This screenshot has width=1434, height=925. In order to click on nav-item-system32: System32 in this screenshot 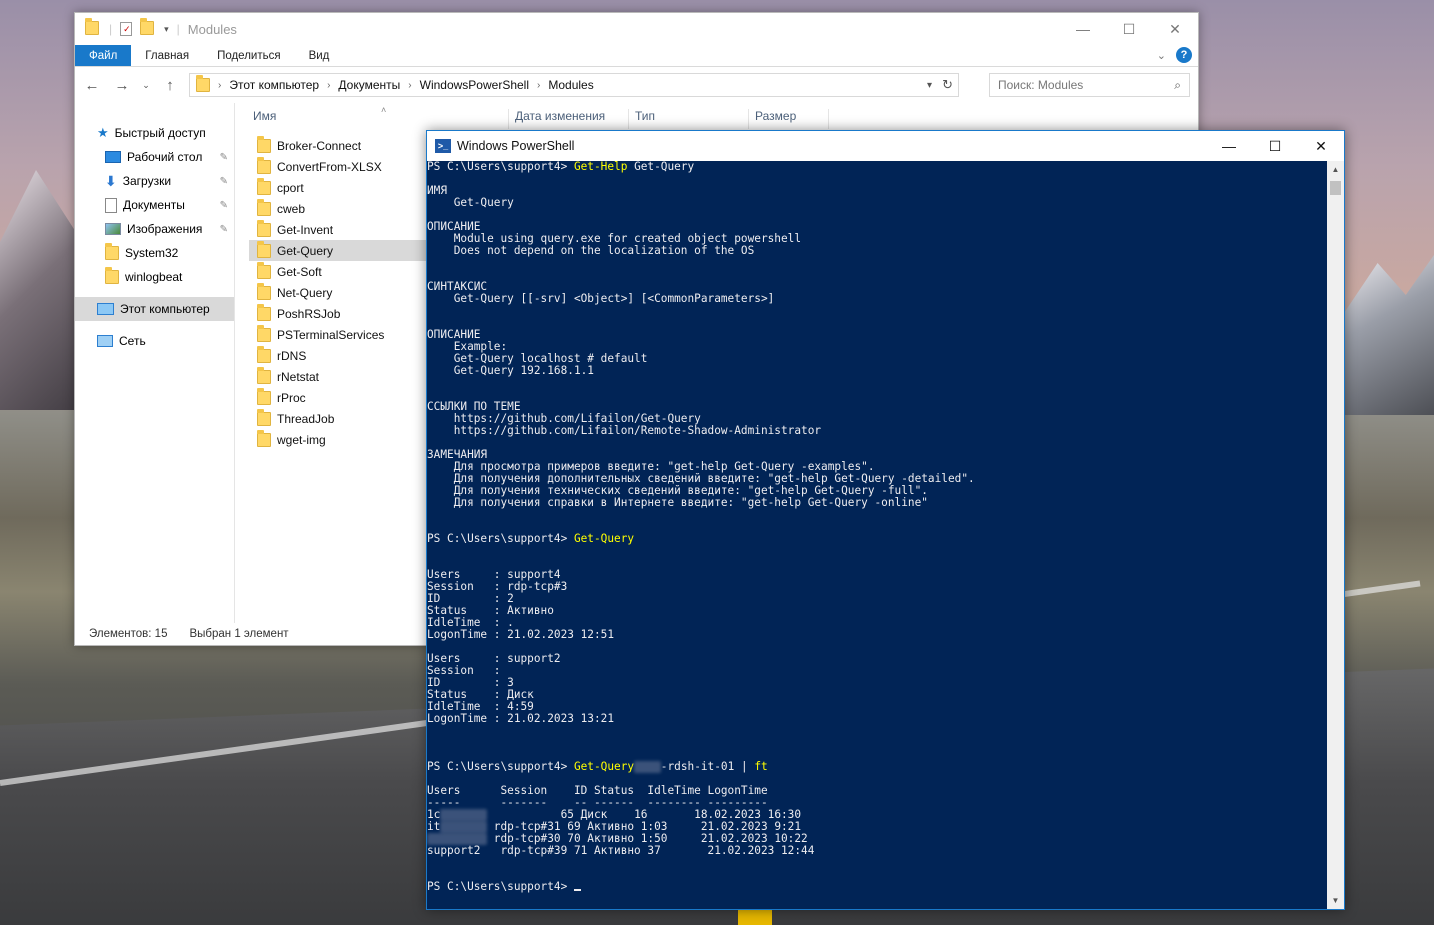, I will do `click(154, 253)`.